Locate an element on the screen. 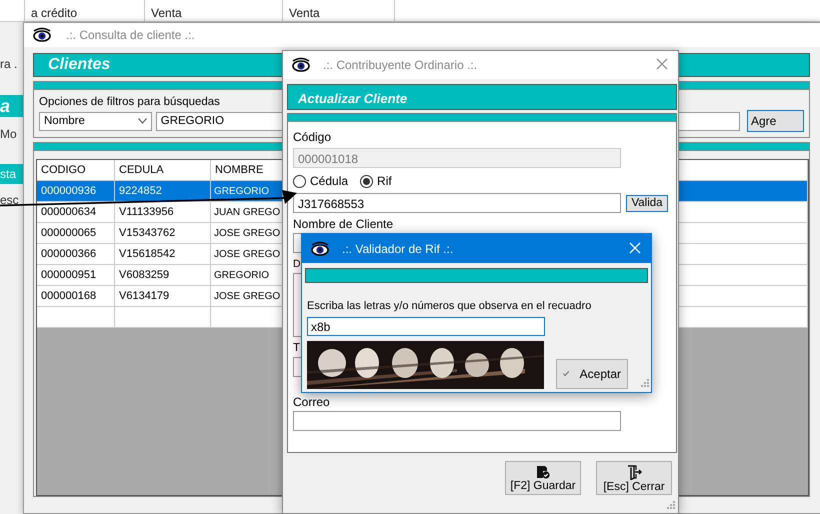 The height and width of the screenshot is (514, 820). table-cell: V15343762 is located at coordinates (147, 233).